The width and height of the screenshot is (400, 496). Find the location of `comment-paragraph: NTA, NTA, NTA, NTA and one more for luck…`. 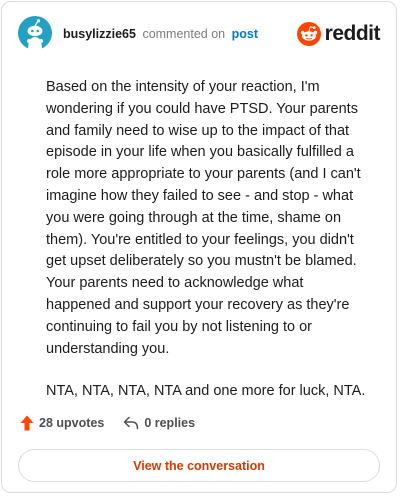

comment-paragraph: NTA, NTA, NTA, NTA and one more for luck… is located at coordinates (206, 391).